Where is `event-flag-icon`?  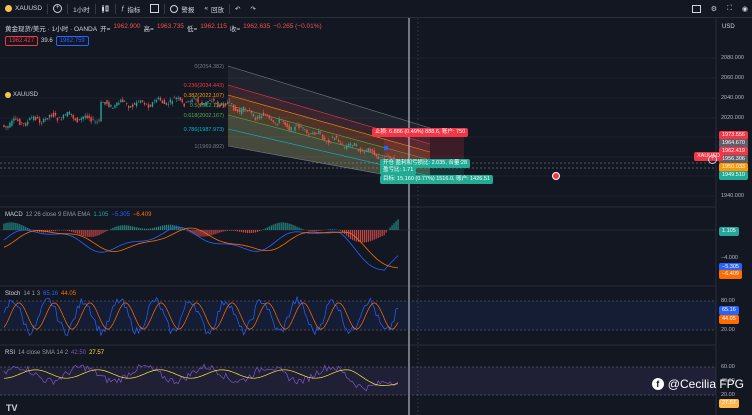
event-flag-icon is located at coordinates (556, 176).